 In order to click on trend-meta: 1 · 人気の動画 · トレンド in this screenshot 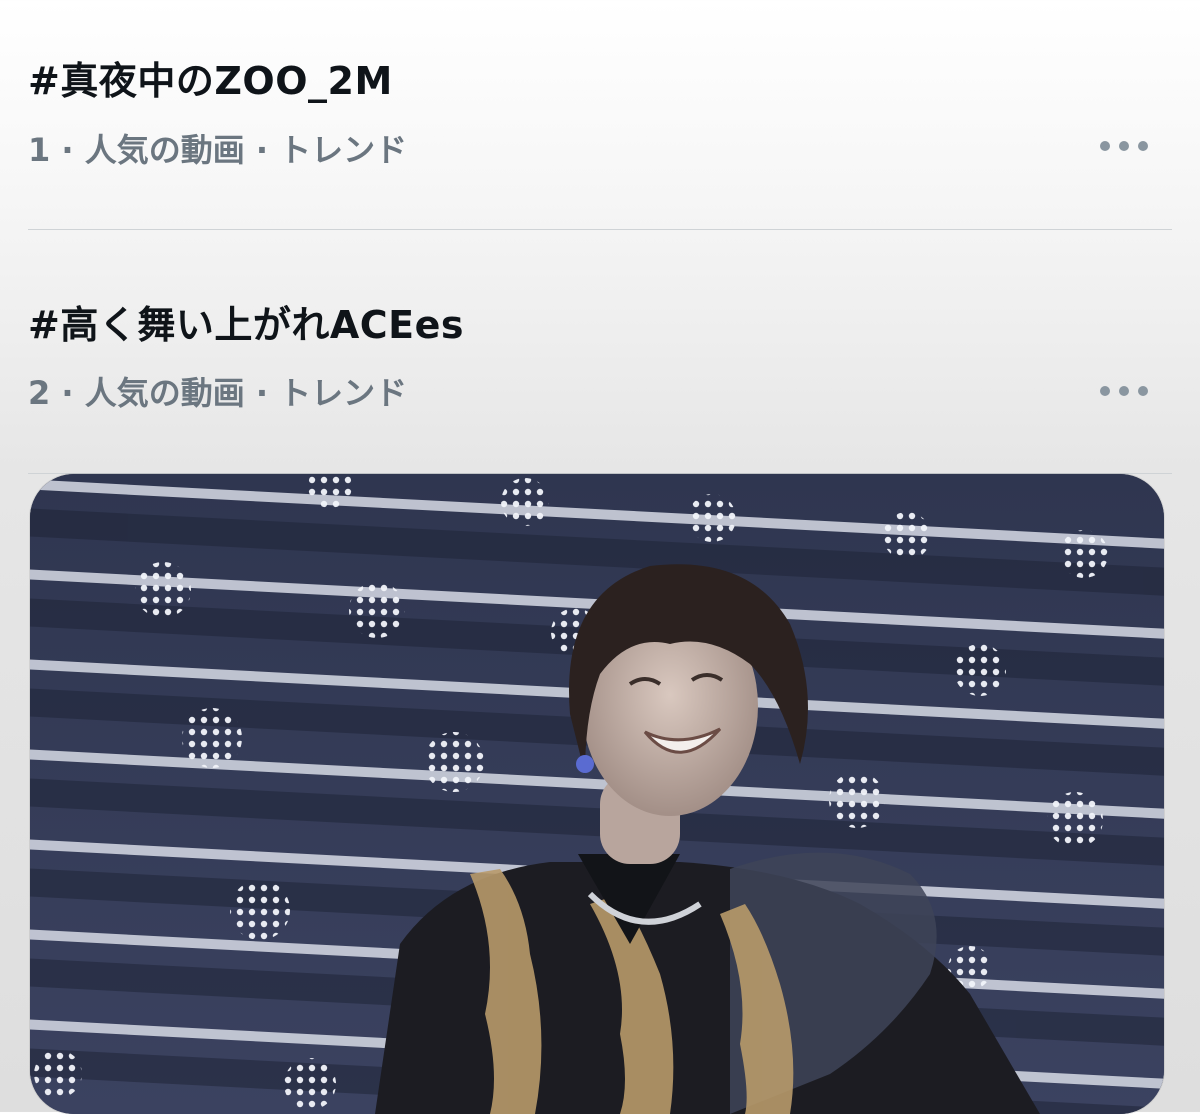, I will do `click(218, 150)`.